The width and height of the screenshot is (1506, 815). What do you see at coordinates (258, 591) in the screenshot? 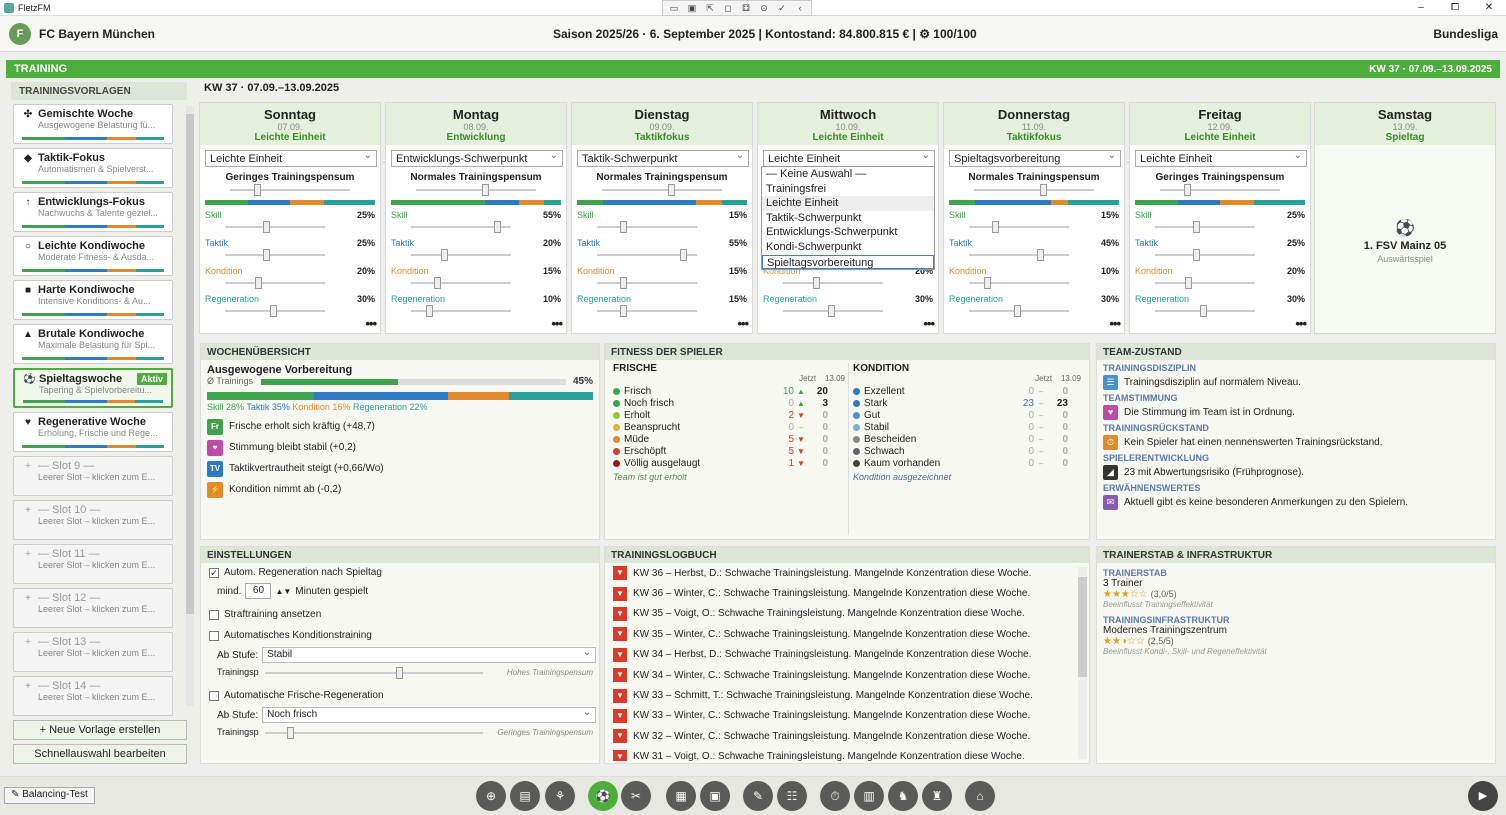
I see `minutes-input: 60` at bounding box center [258, 591].